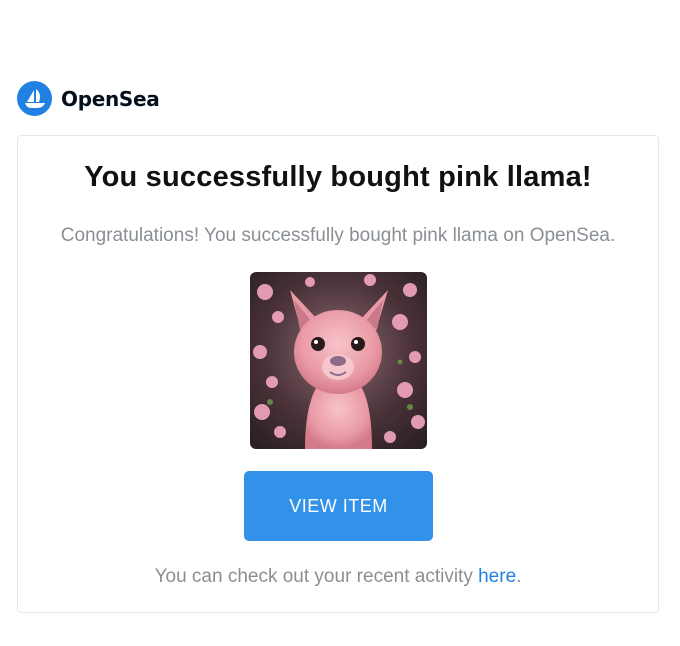 The height and width of the screenshot is (646, 680). Describe the element at coordinates (338, 360) in the screenshot. I see `item-image` at that location.